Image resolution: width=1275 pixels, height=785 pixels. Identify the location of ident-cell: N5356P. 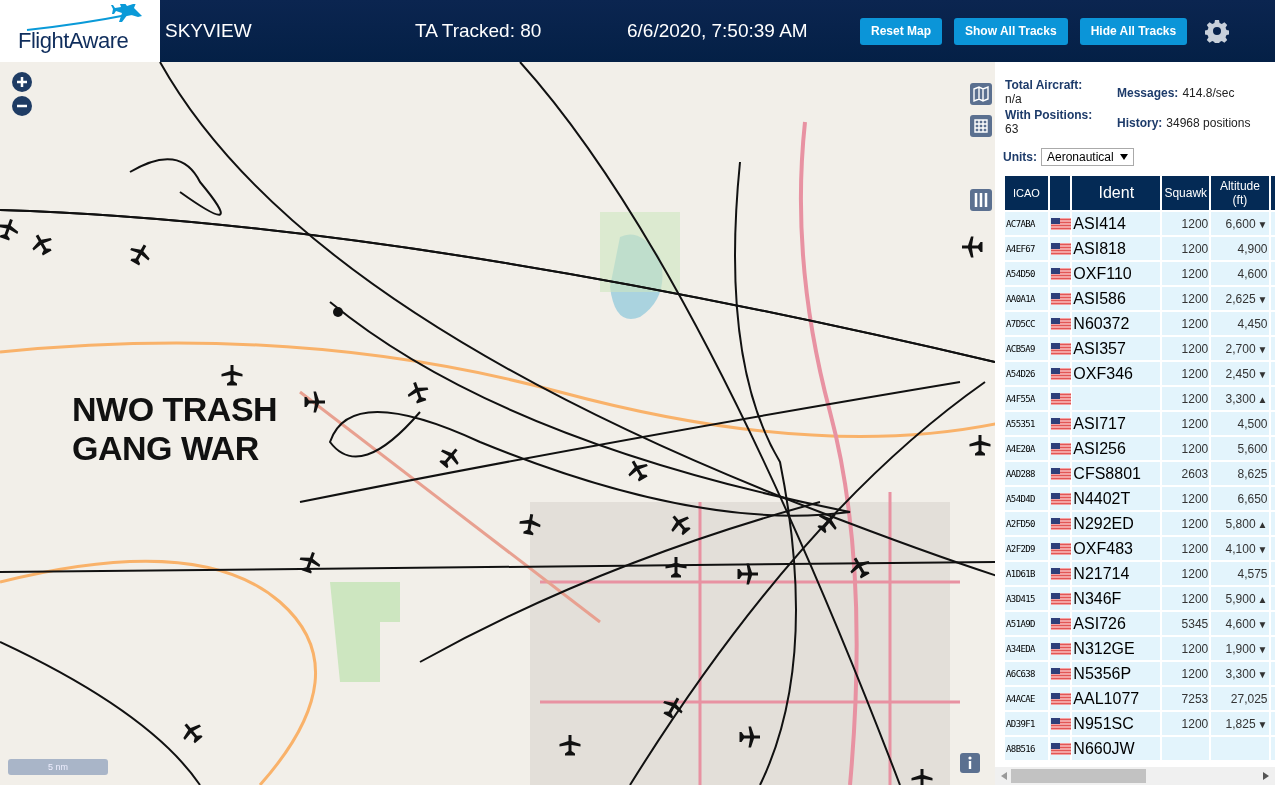
(1102, 673).